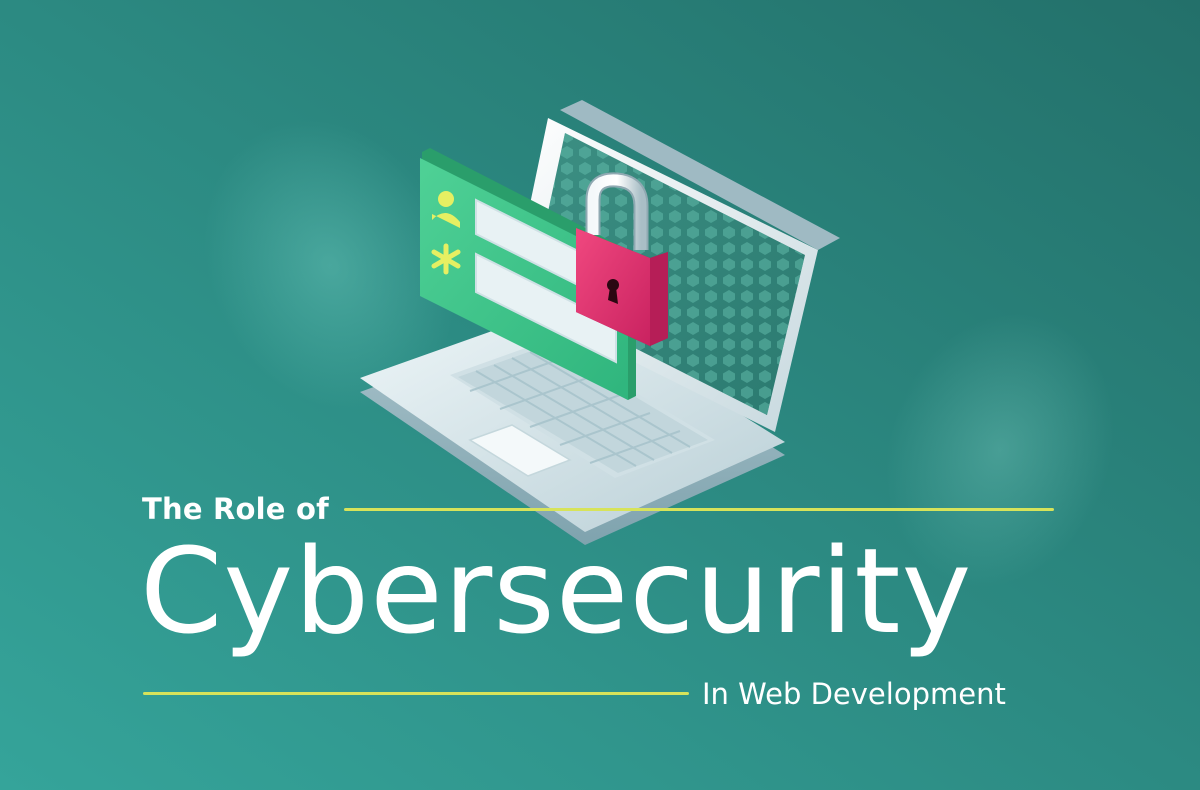 The width and height of the screenshot is (1200, 790). I want to click on title-headline: Cybersecurity, so click(556, 591).